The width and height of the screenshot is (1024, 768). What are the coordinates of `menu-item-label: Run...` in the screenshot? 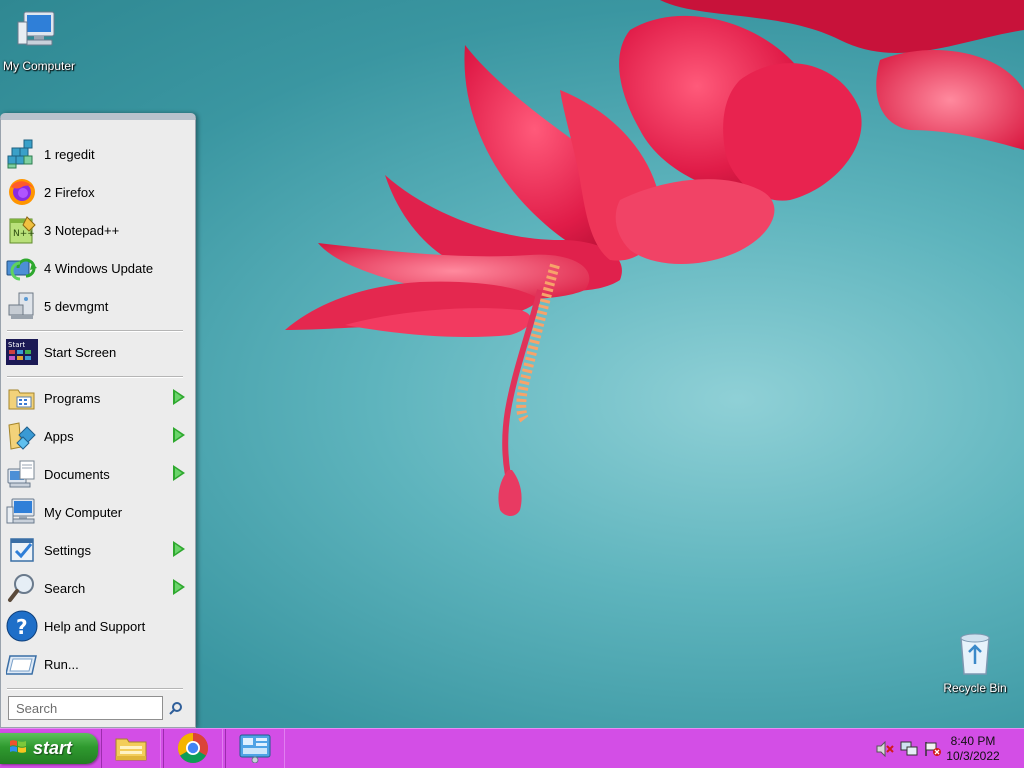 It's located at (61, 664).